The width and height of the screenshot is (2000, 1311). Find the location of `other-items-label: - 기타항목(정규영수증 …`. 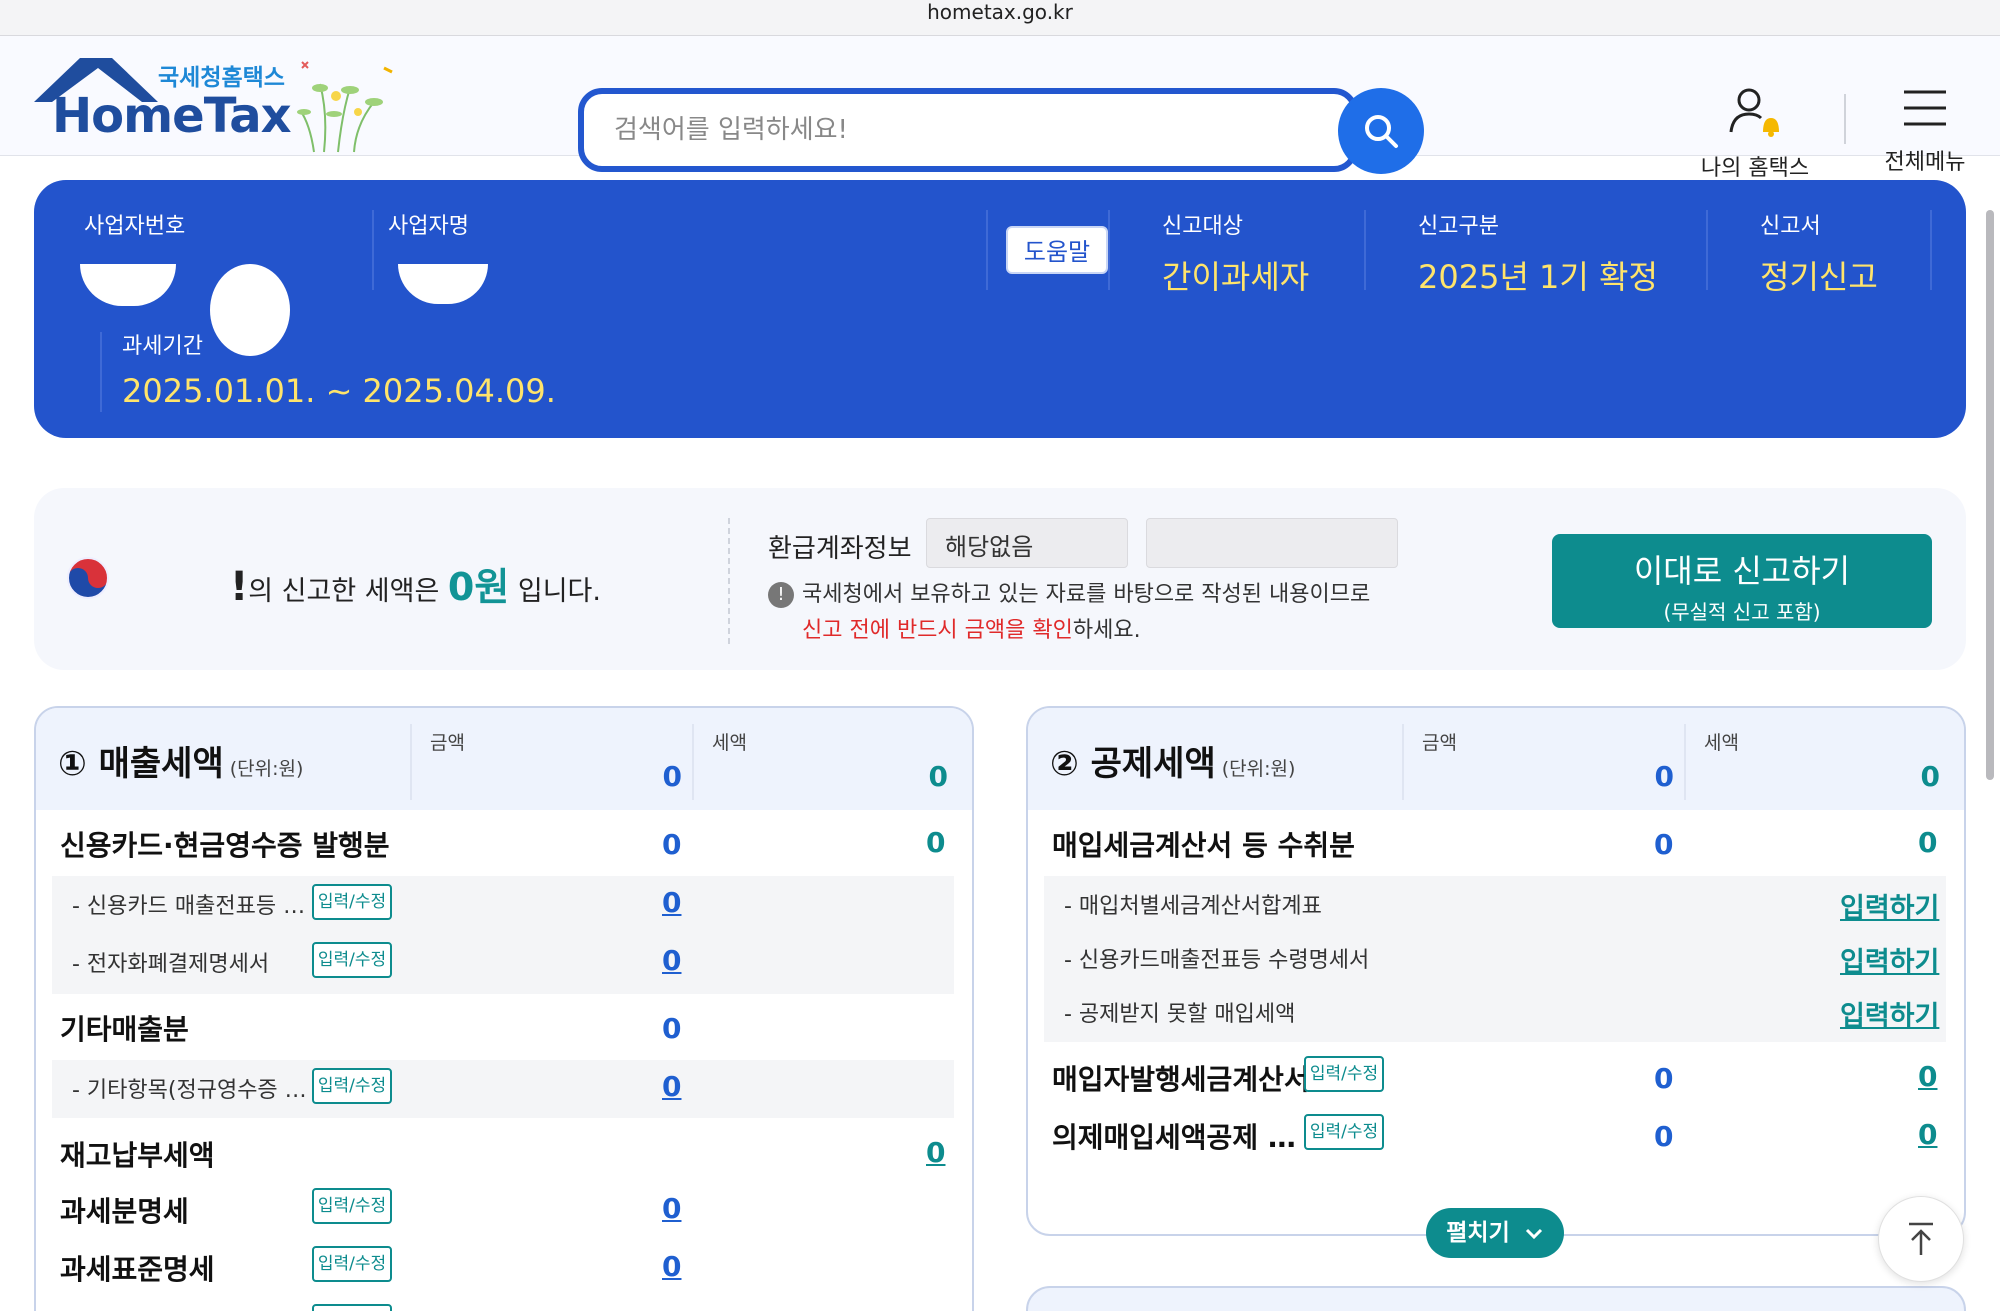

other-items-label: - 기타항목(정규영수증 … is located at coordinates (189, 1090).